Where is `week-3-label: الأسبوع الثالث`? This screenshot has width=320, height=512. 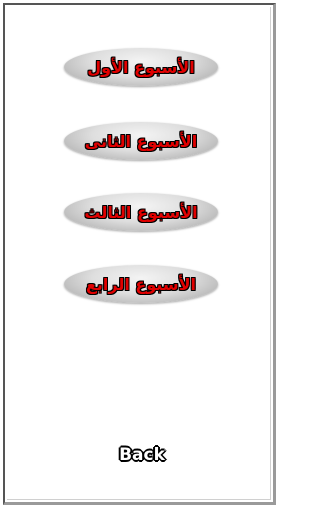
week-3-label: الأسبوع الثالث is located at coordinates (141, 212).